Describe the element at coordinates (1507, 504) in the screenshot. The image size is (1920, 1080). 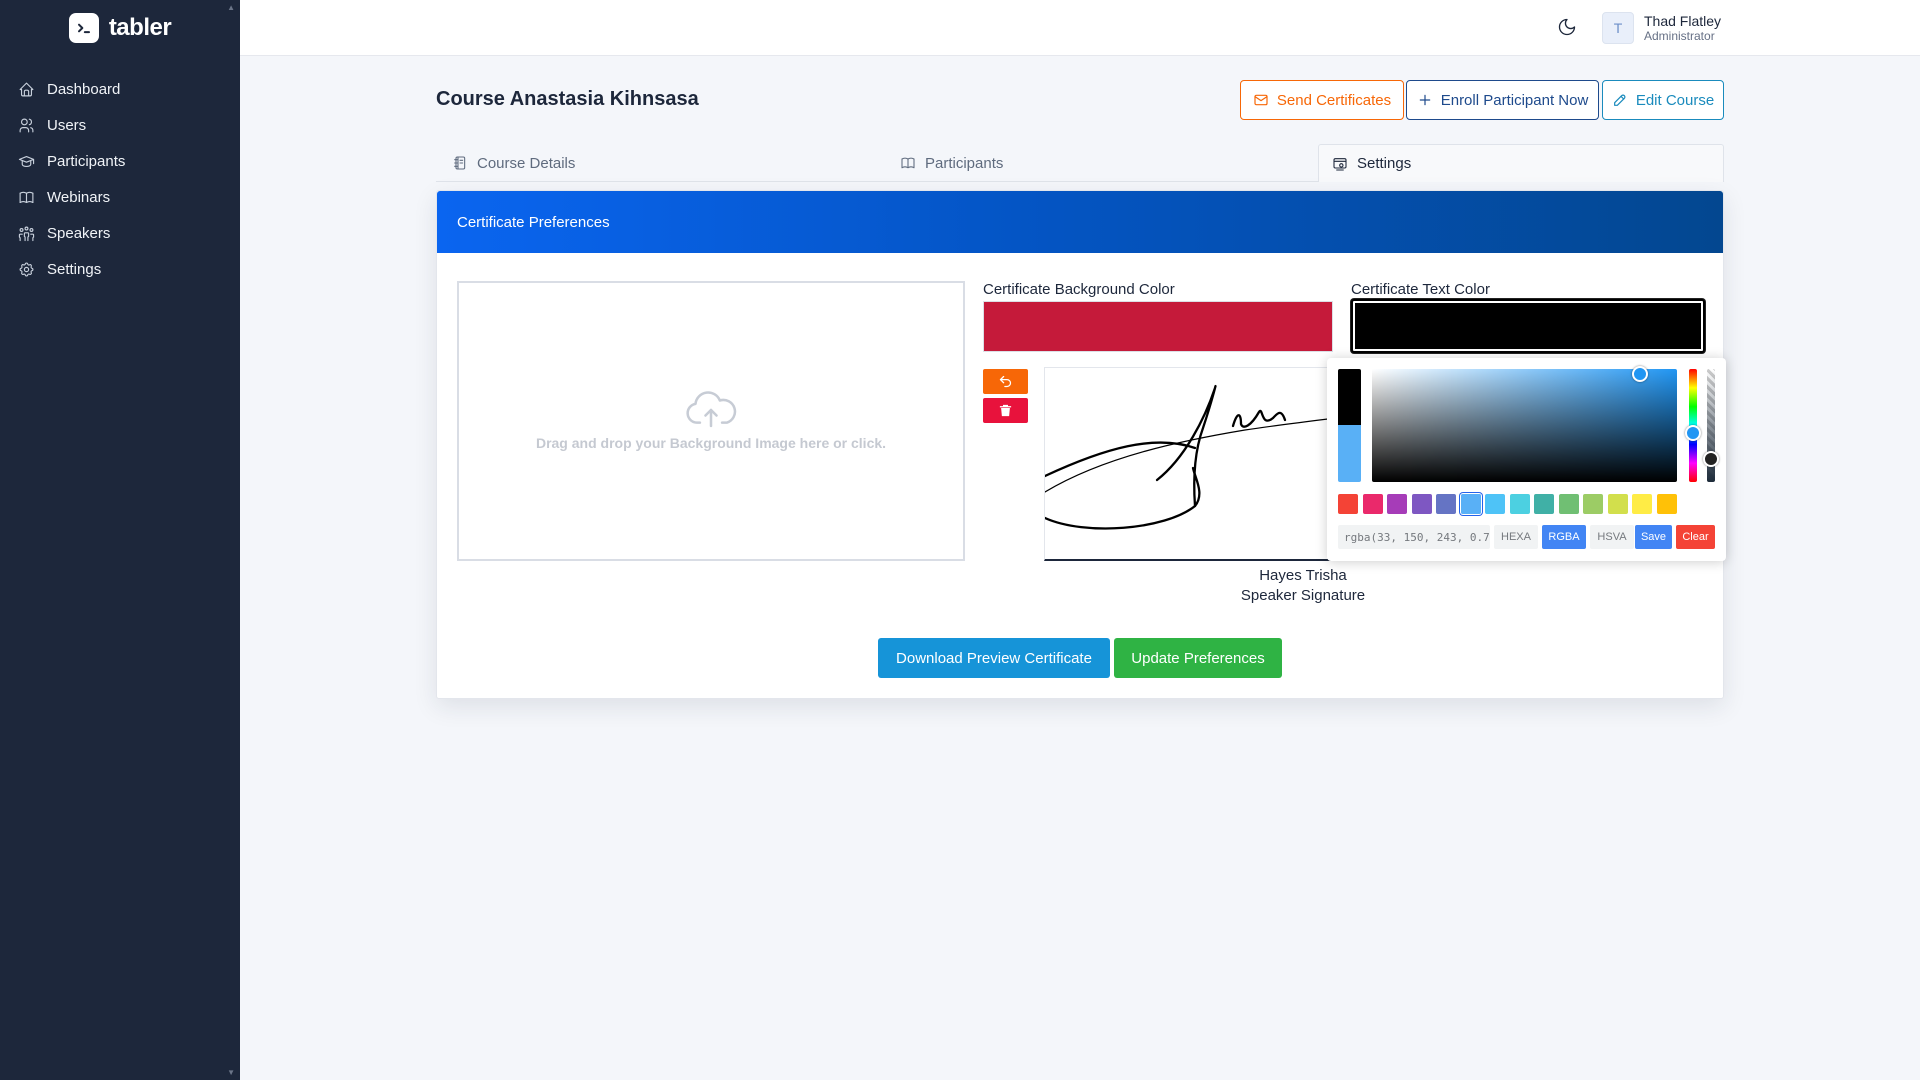
I see `color-swatches` at that location.